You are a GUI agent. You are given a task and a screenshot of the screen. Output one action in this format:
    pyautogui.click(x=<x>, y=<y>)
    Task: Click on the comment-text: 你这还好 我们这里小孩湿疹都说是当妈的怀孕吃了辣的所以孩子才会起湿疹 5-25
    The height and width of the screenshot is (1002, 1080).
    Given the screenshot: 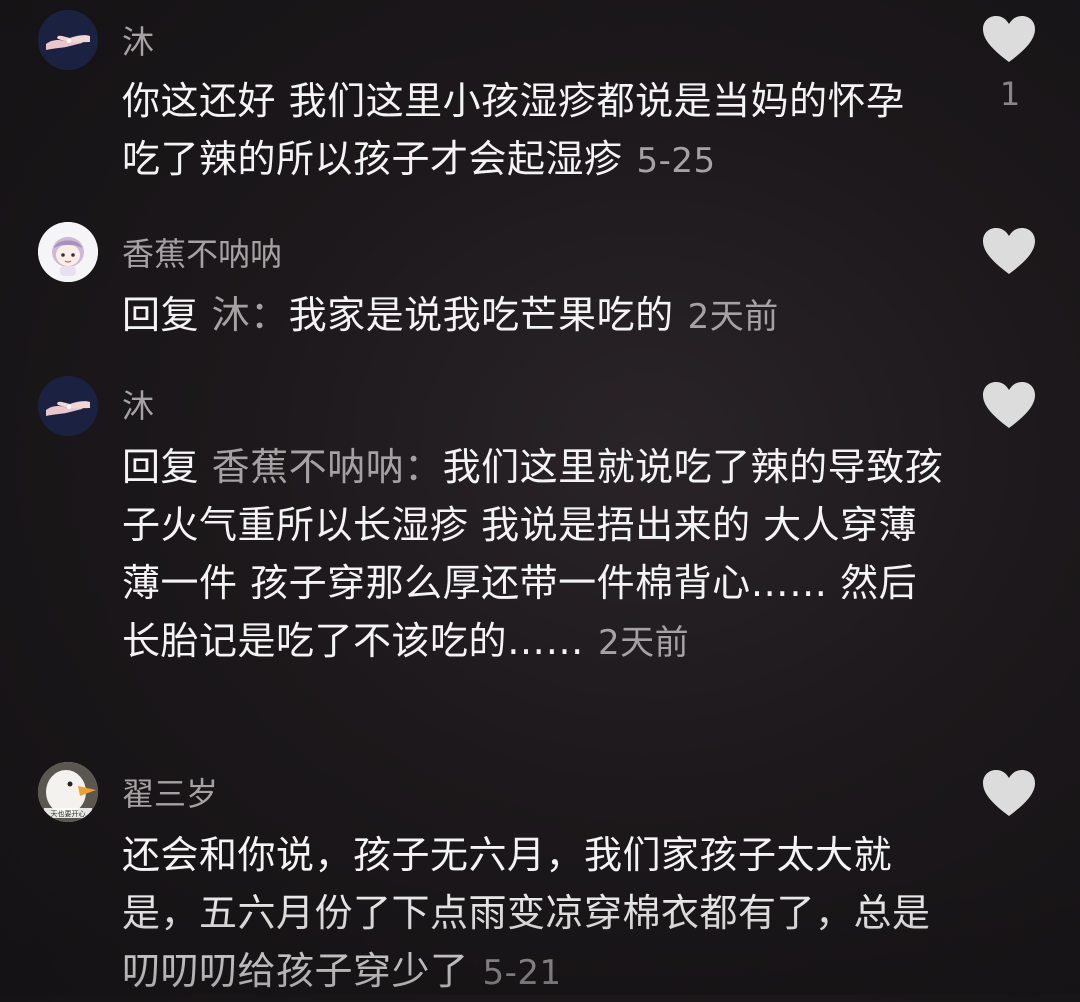 What is the action you would take?
    pyautogui.click(x=532, y=131)
    